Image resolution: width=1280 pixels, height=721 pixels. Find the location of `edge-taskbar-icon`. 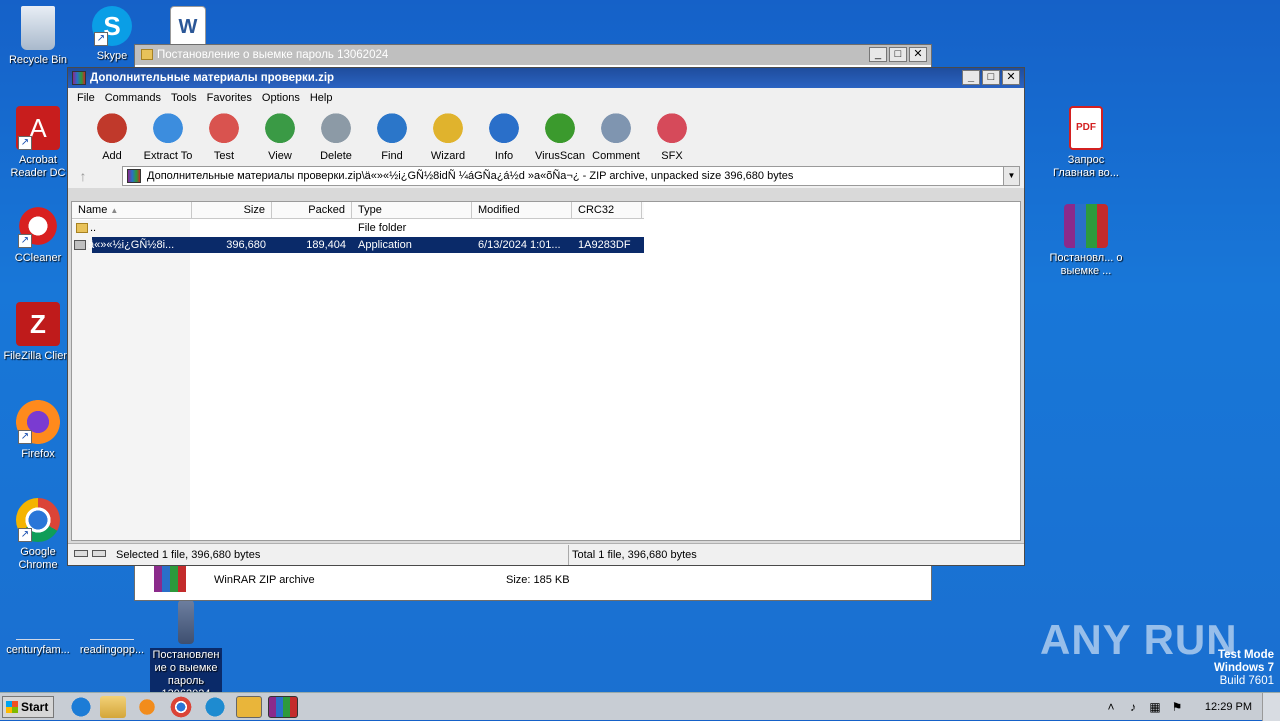

edge-taskbar-icon is located at coordinates (215, 707).